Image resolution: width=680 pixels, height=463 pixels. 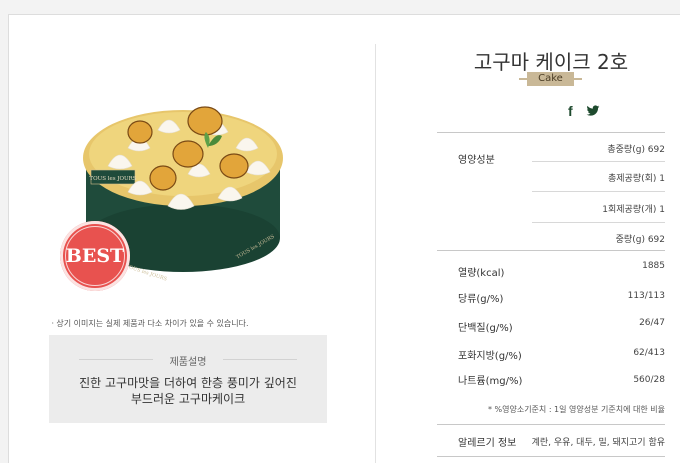 I want to click on nutrient-value: 62/413, so click(x=649, y=353).